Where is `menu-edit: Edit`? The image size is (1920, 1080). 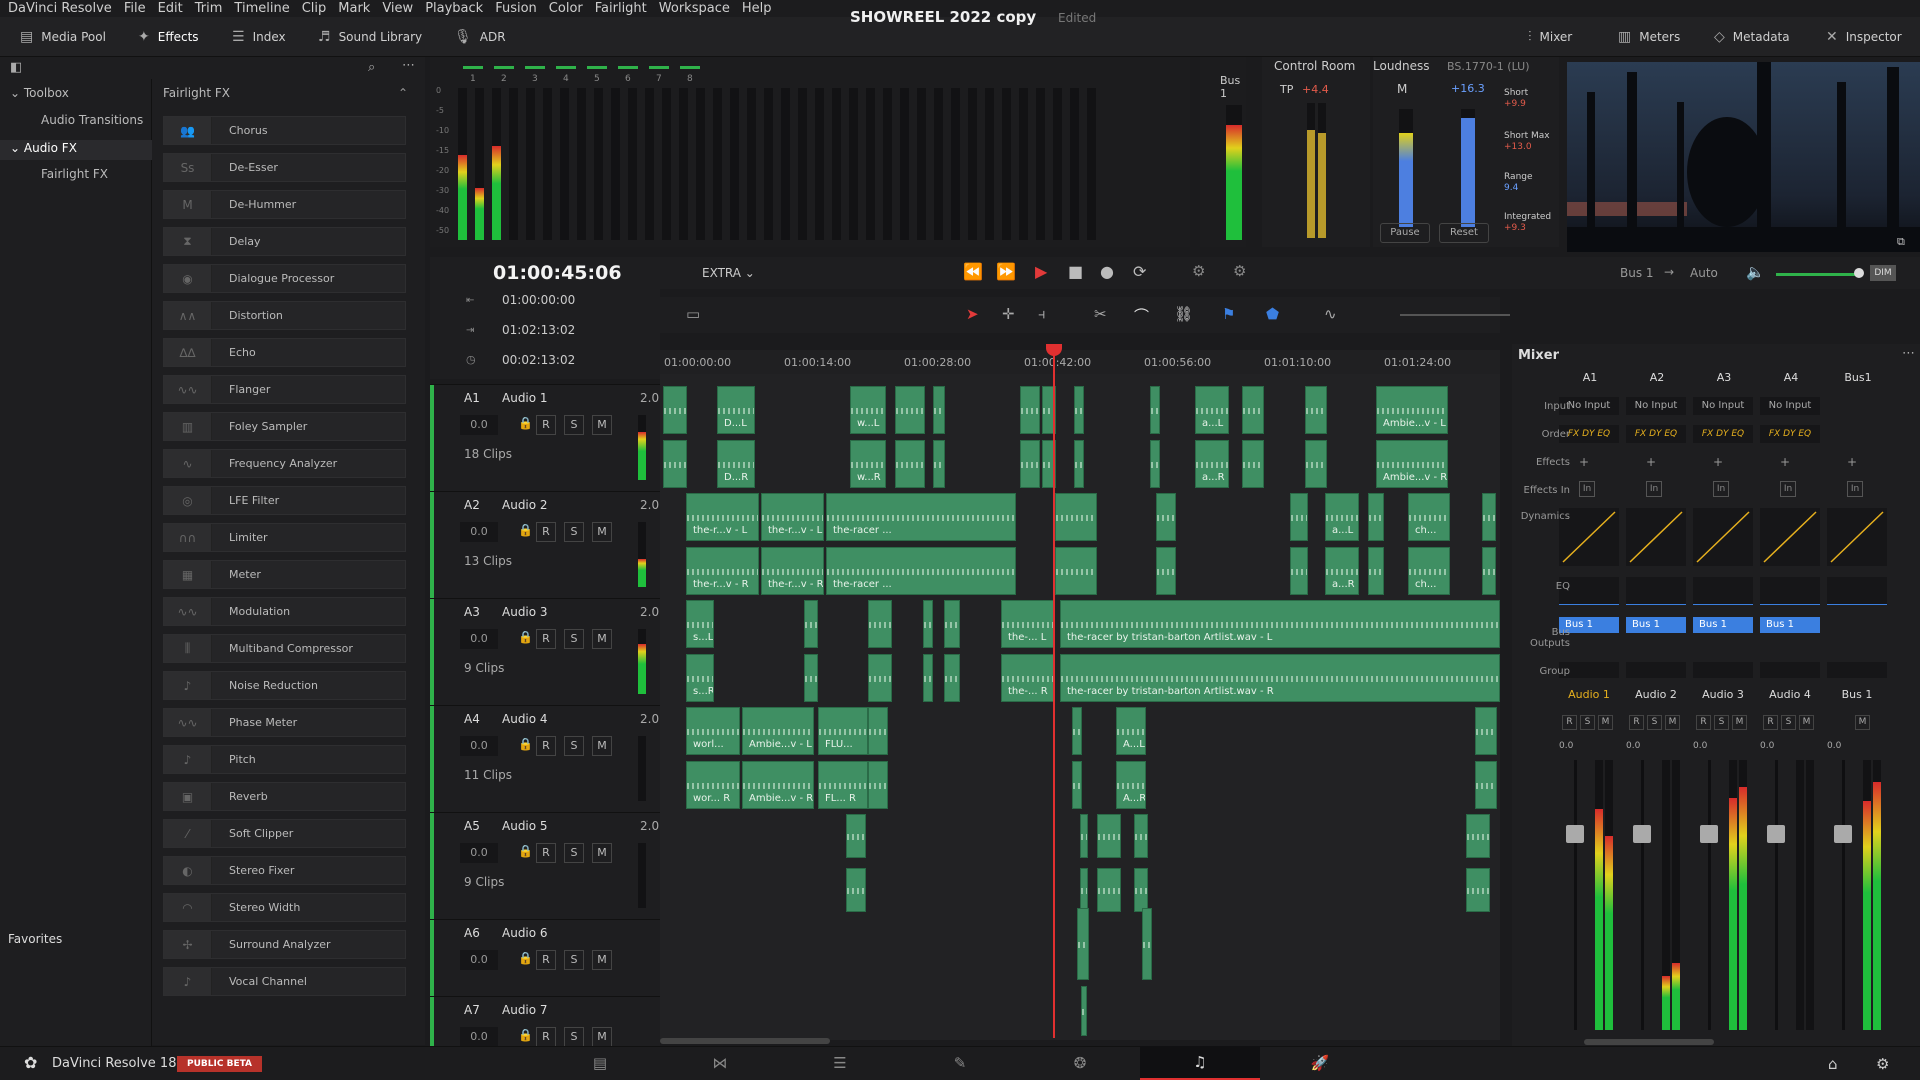
menu-edit: Edit is located at coordinates (170, 8).